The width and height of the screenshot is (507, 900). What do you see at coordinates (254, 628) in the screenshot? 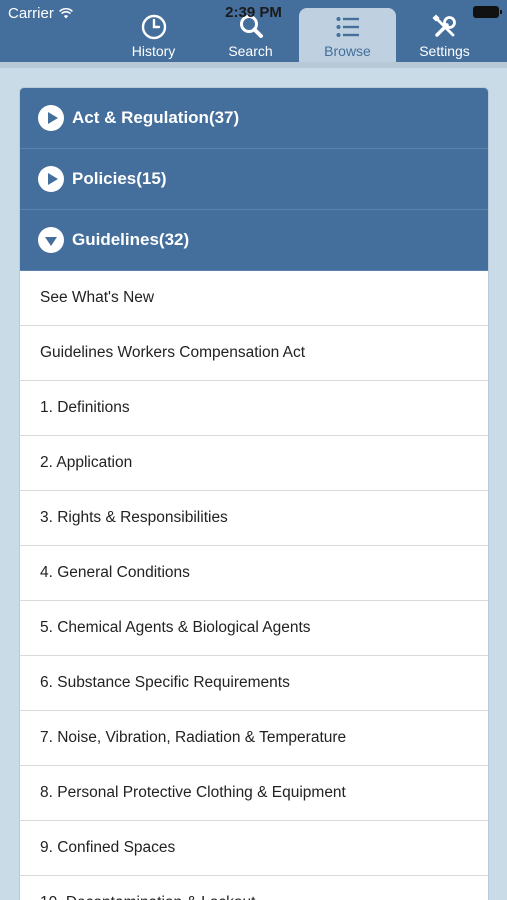
I see `list-item: 5. Chemical Agents & Biological Agents` at bounding box center [254, 628].